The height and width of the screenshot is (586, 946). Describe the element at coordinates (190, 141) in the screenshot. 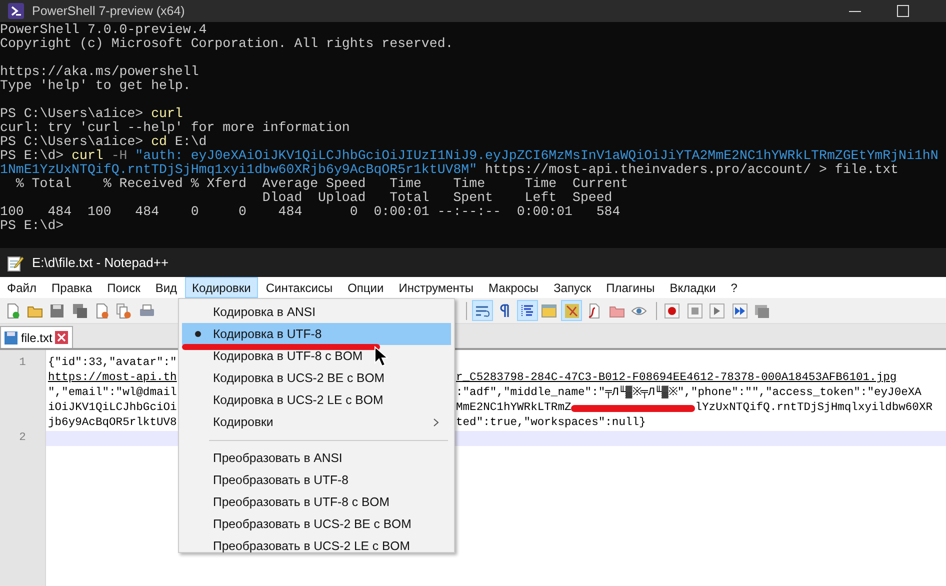

I see `terminal-text: E:\d` at that location.